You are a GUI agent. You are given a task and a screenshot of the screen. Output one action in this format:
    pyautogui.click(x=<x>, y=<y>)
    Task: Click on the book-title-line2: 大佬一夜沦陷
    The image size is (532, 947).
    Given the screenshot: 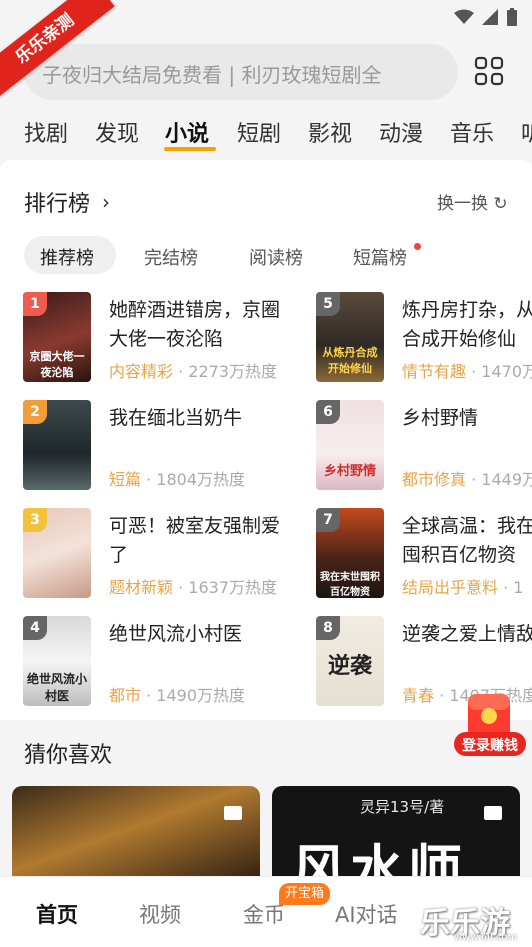 What is the action you would take?
    pyautogui.click(x=166, y=339)
    